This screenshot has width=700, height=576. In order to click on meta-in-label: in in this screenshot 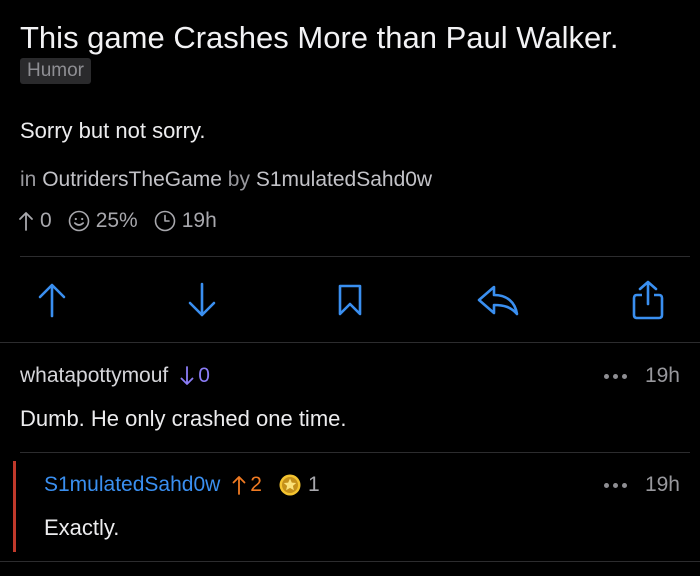, I will do `click(28, 179)`.